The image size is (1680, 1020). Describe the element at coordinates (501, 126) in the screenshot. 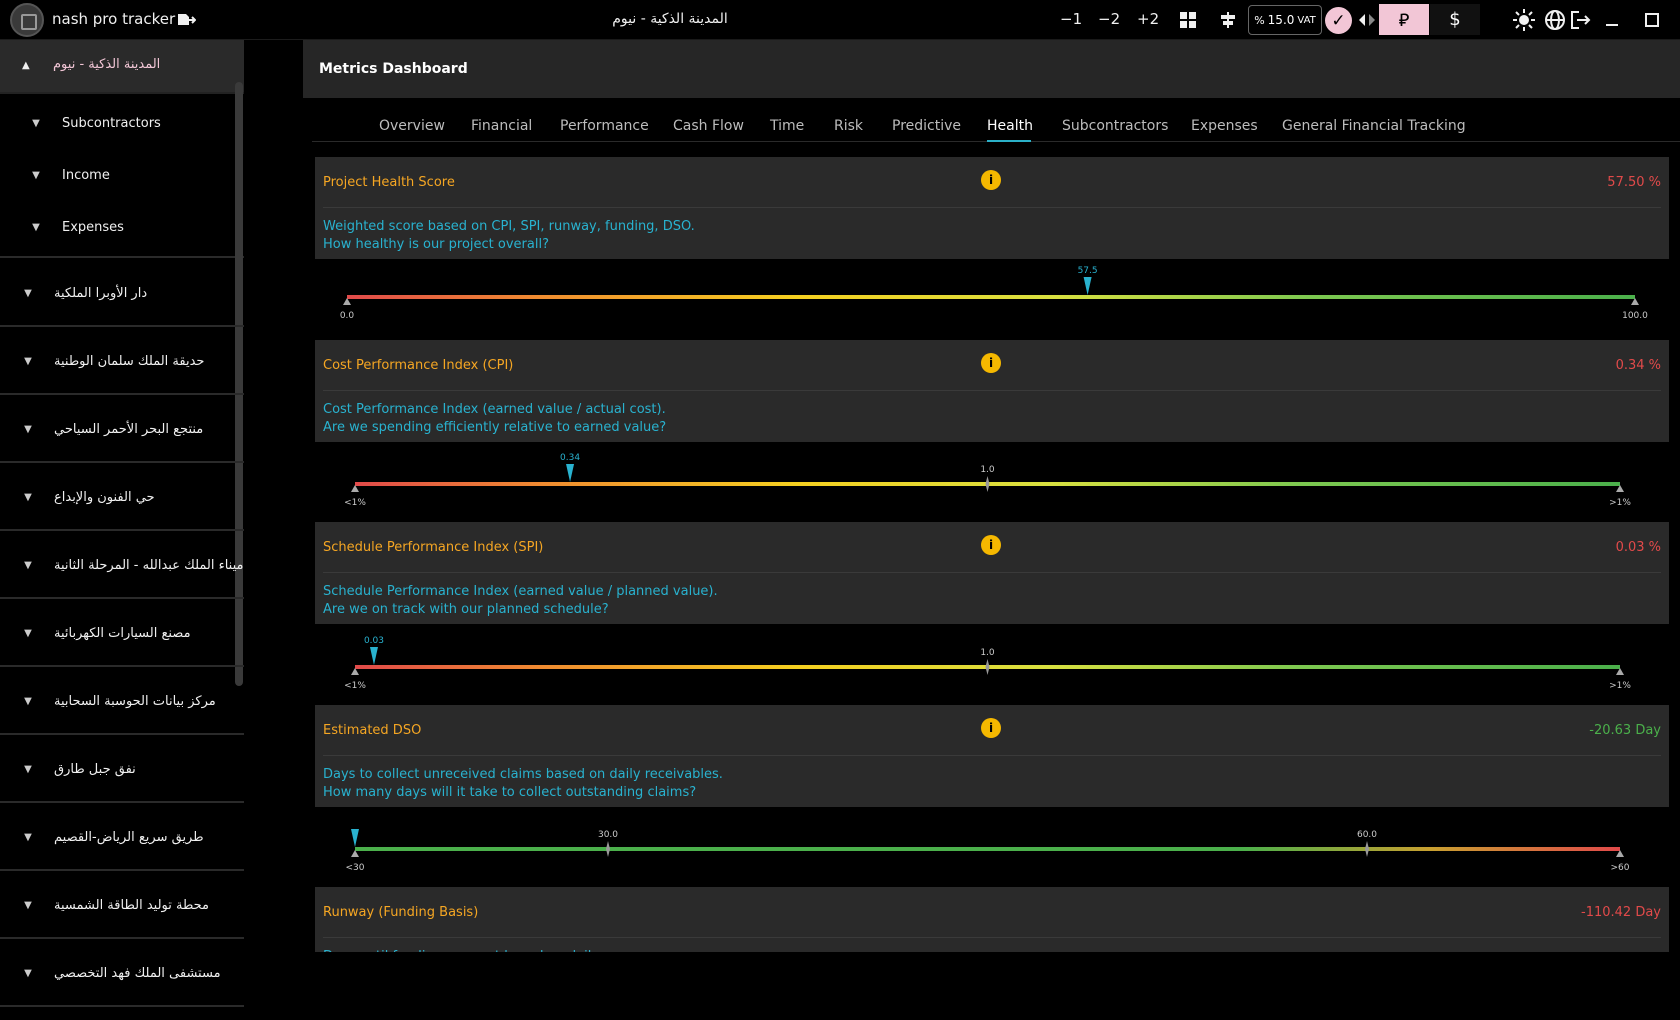

I see `tab-financial: Financial` at that location.